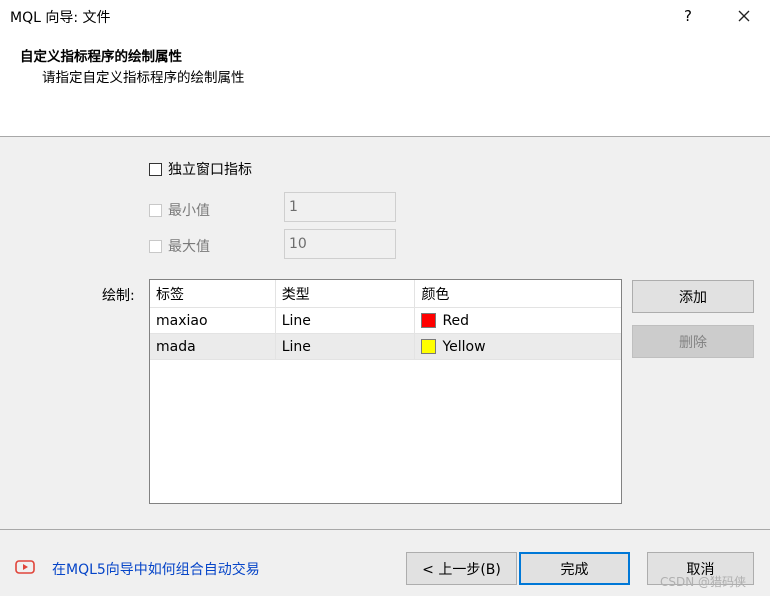 This screenshot has width=770, height=596. What do you see at coordinates (156, 569) in the screenshot?
I see `help-video-link: 在MQL5向导中如何组合自动交易` at bounding box center [156, 569].